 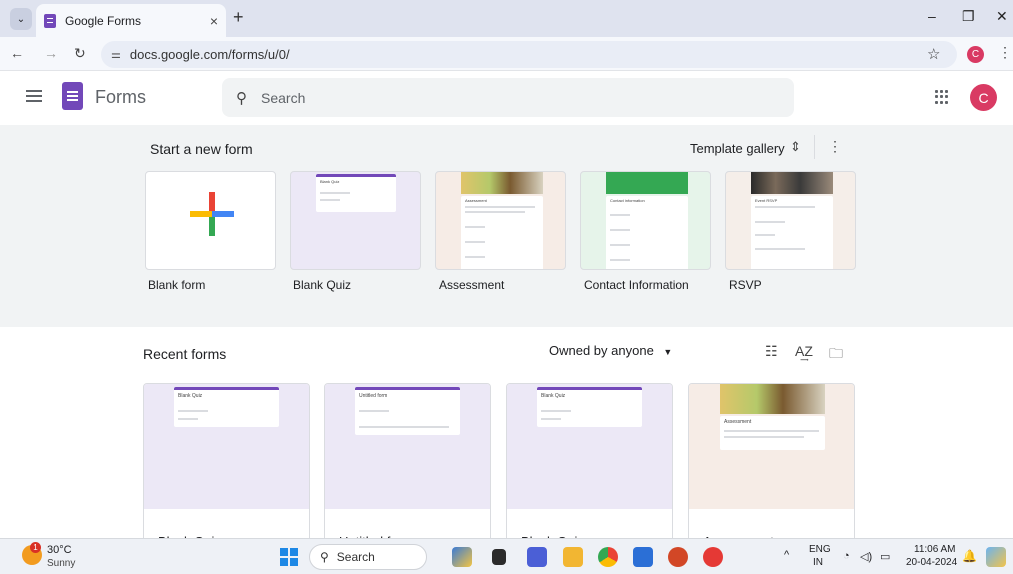 What do you see at coordinates (17, 53) in the screenshot?
I see `back-arrow-icon: ←` at bounding box center [17, 53].